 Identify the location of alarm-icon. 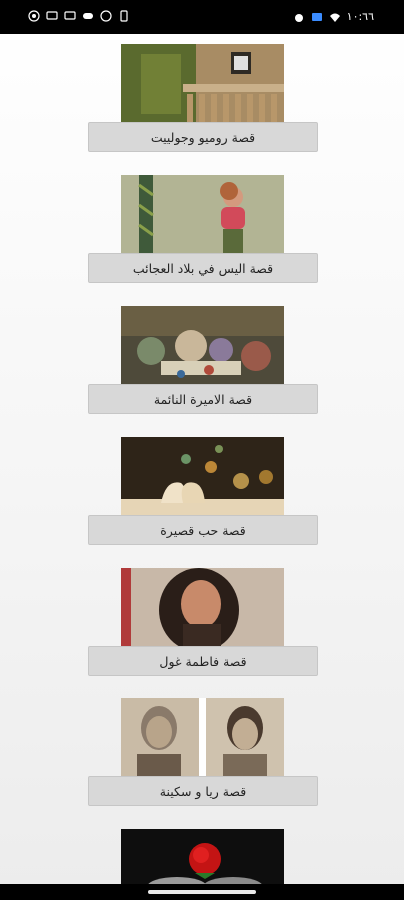
(298, 17).